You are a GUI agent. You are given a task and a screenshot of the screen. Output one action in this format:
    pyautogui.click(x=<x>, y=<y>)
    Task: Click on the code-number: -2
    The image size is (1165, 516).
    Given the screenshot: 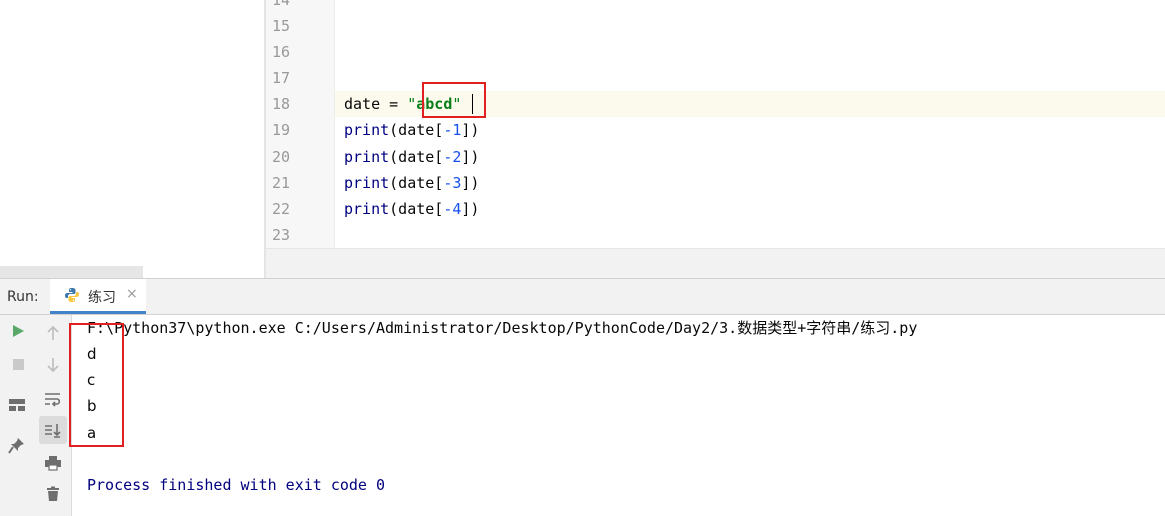 What is the action you would take?
    pyautogui.click(x=452, y=157)
    